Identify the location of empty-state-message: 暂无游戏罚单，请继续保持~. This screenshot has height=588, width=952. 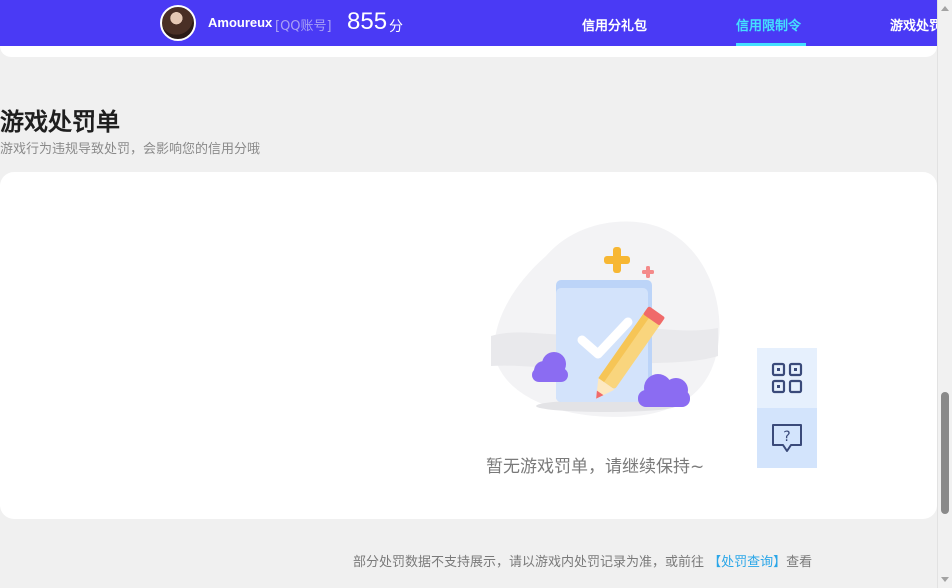
(595, 467).